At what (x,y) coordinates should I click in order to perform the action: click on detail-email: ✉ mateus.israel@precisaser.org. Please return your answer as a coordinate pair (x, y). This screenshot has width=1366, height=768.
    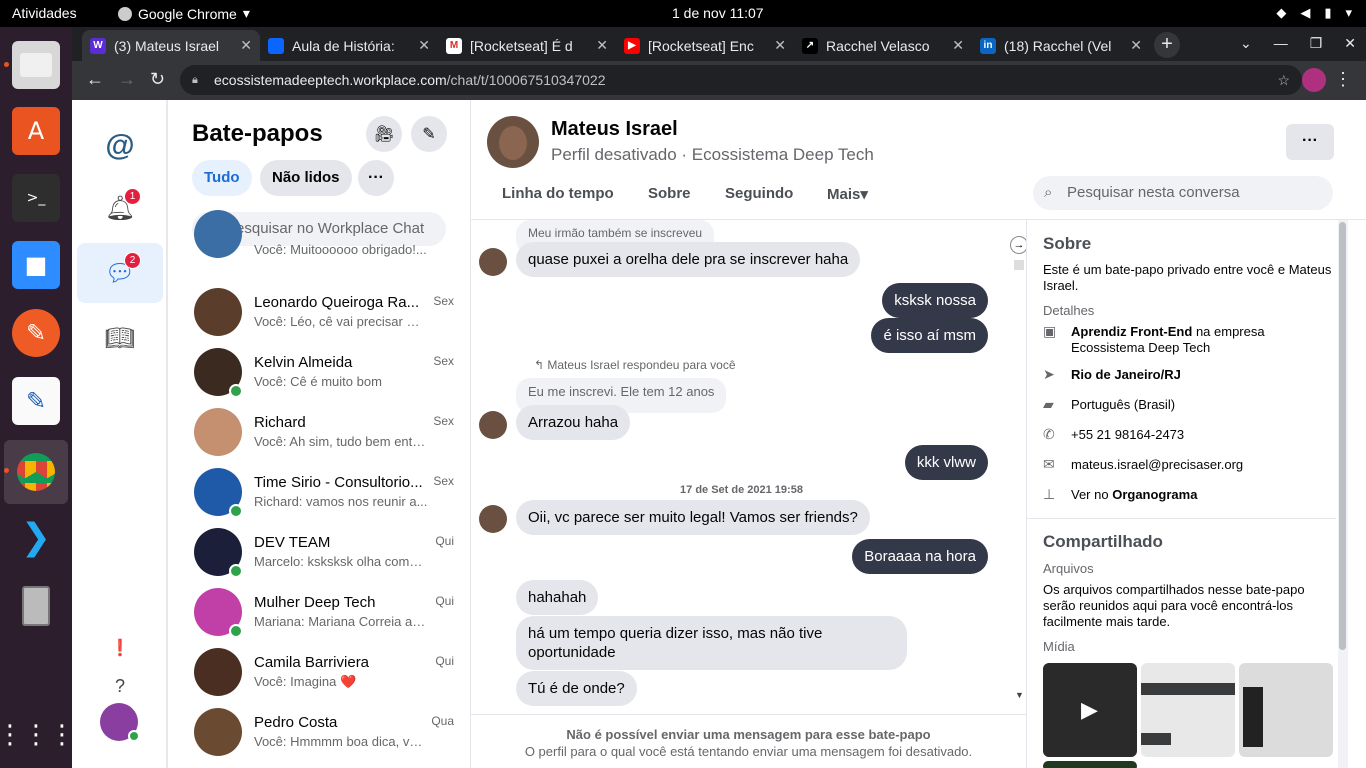
    Looking at the image, I should click on (1188, 465).